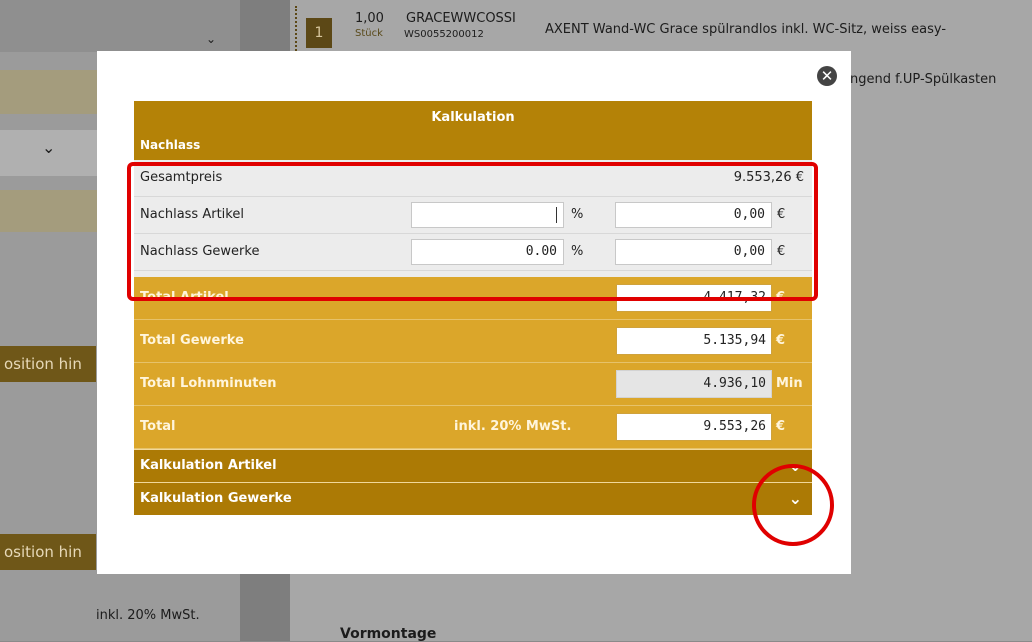  Describe the element at coordinates (388, 634) in the screenshot. I see `bg-section-label: Vormontage` at that location.